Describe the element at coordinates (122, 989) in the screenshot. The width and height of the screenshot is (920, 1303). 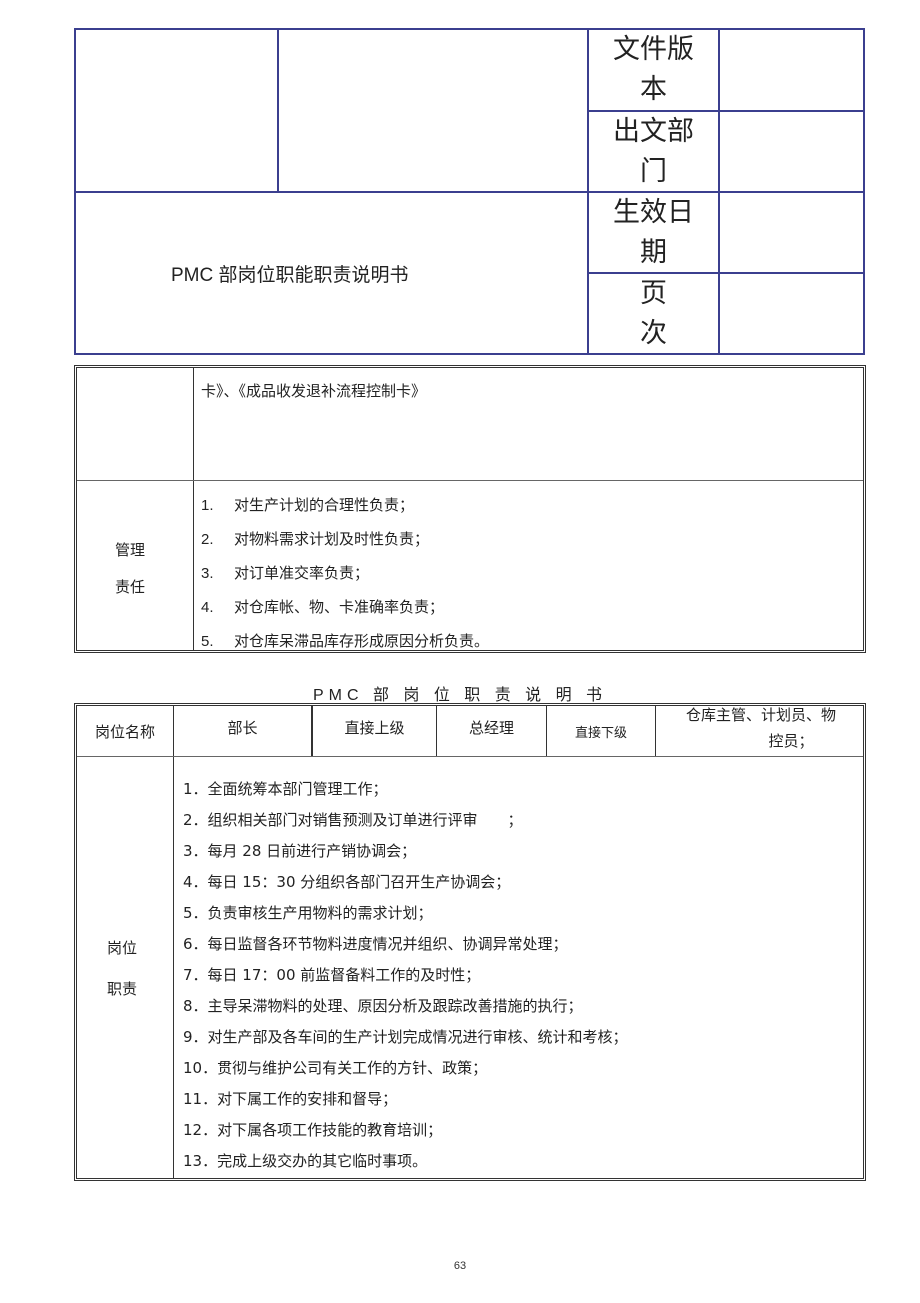
I see `duties-label: 职责` at that location.